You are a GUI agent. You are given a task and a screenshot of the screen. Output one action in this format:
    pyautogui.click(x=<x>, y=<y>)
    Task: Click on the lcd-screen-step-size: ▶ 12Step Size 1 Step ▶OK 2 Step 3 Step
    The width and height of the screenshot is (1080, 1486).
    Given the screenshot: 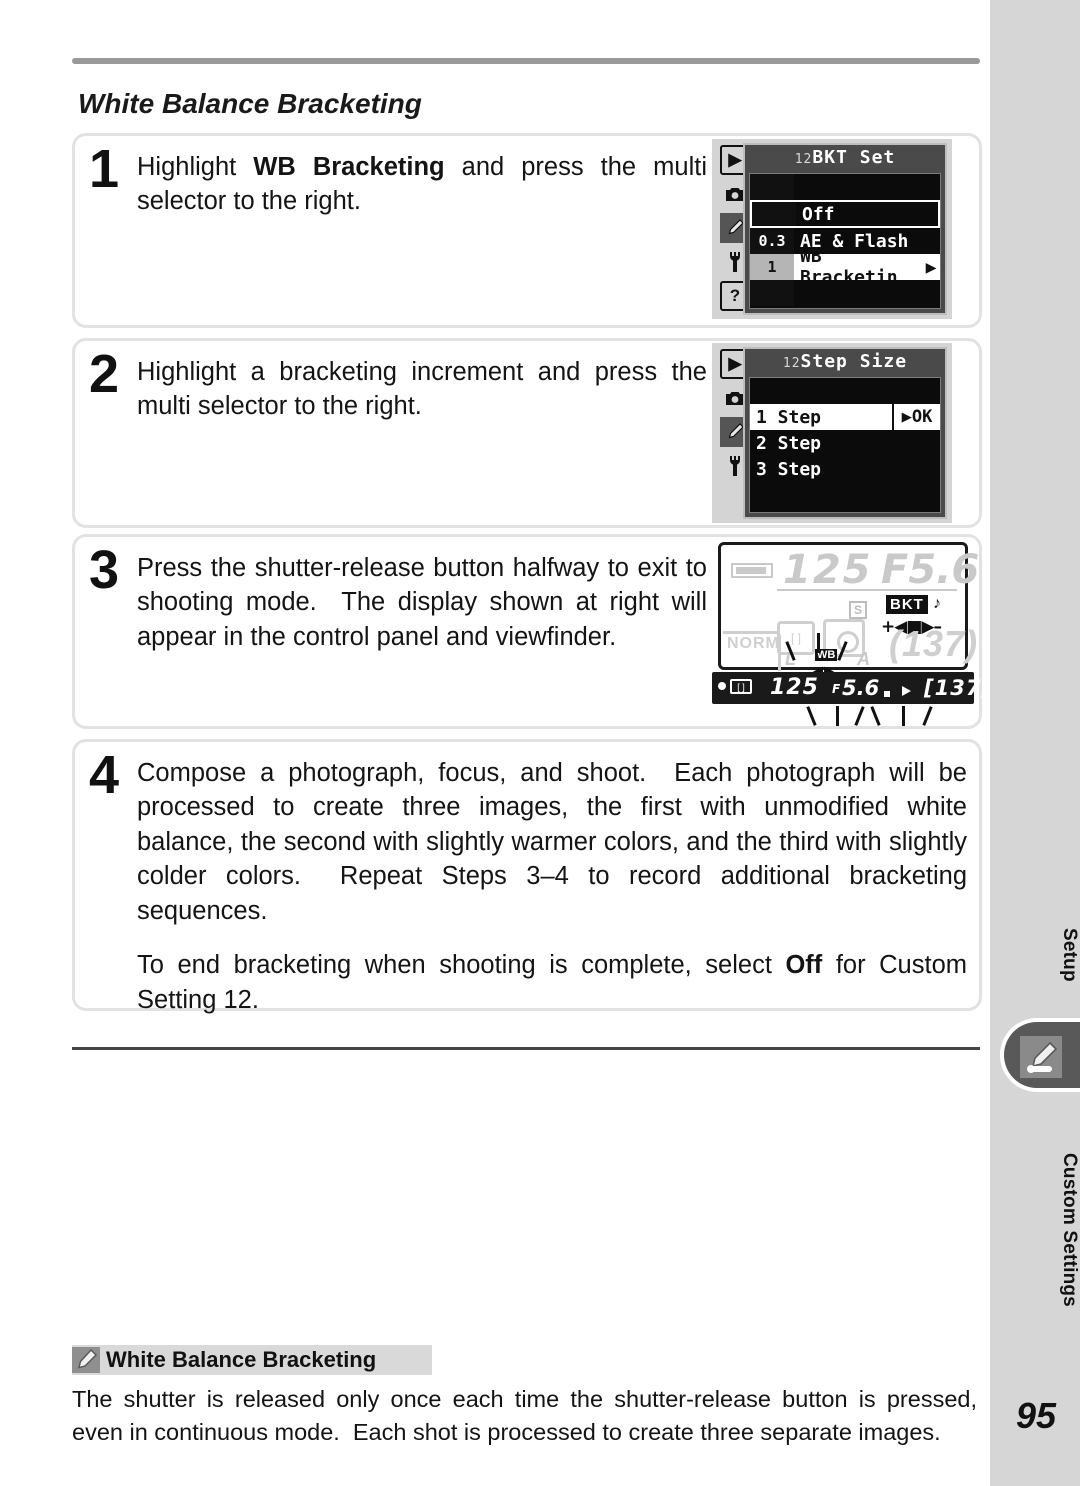 What is the action you would take?
    pyautogui.click(x=832, y=433)
    